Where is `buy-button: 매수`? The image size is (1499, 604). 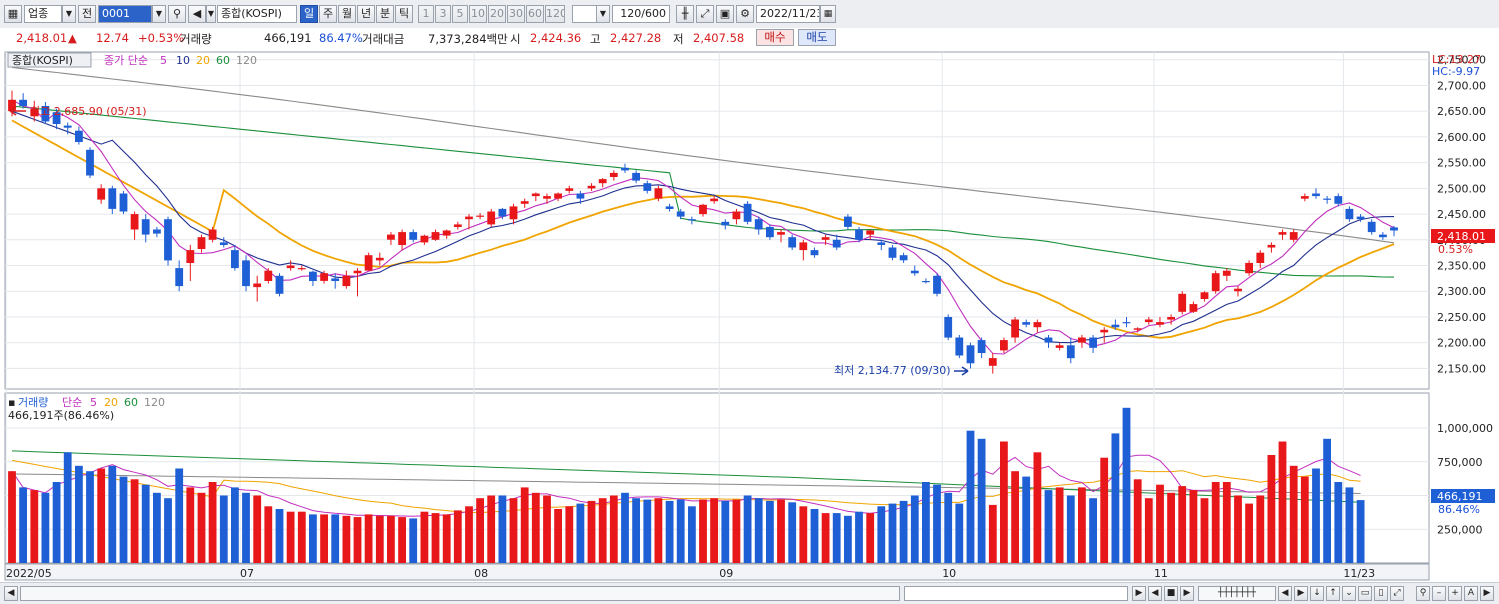
buy-button: 매수 is located at coordinates (775, 37).